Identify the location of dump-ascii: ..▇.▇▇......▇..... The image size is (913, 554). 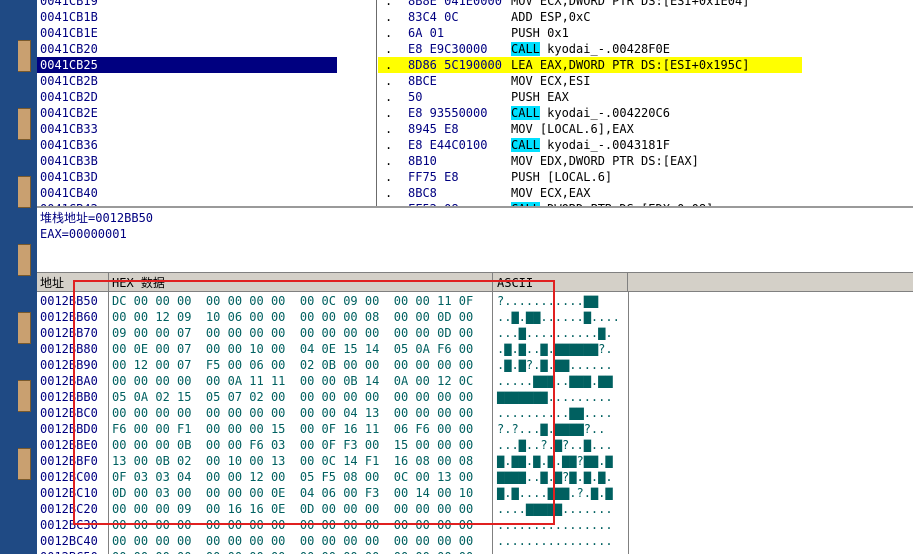
(558, 317).